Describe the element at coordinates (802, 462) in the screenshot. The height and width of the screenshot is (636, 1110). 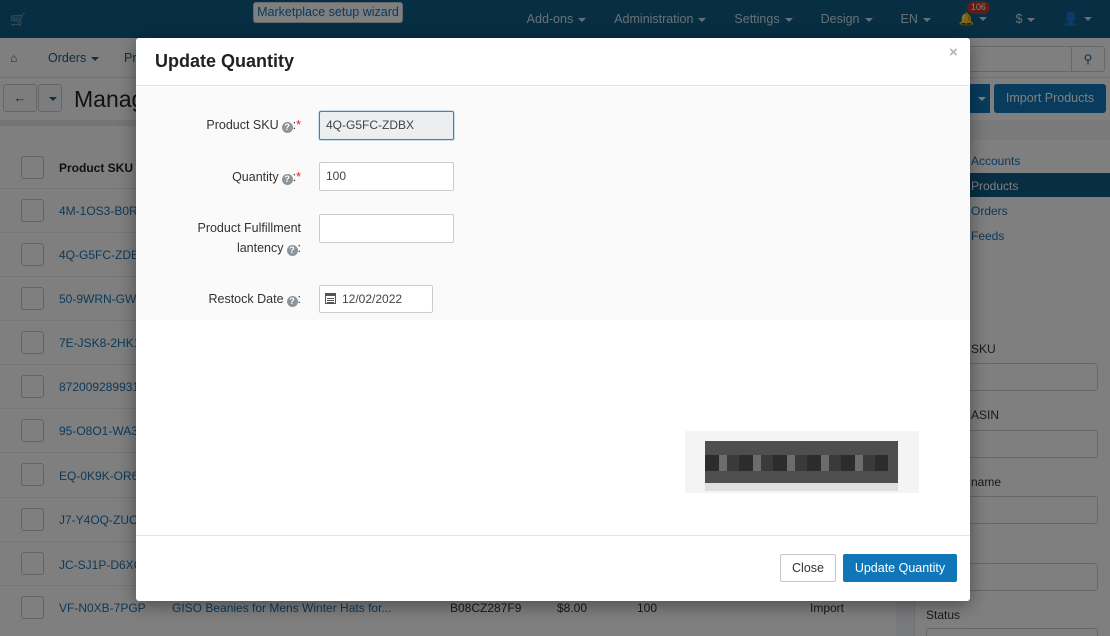
I see `redacted-image` at that location.